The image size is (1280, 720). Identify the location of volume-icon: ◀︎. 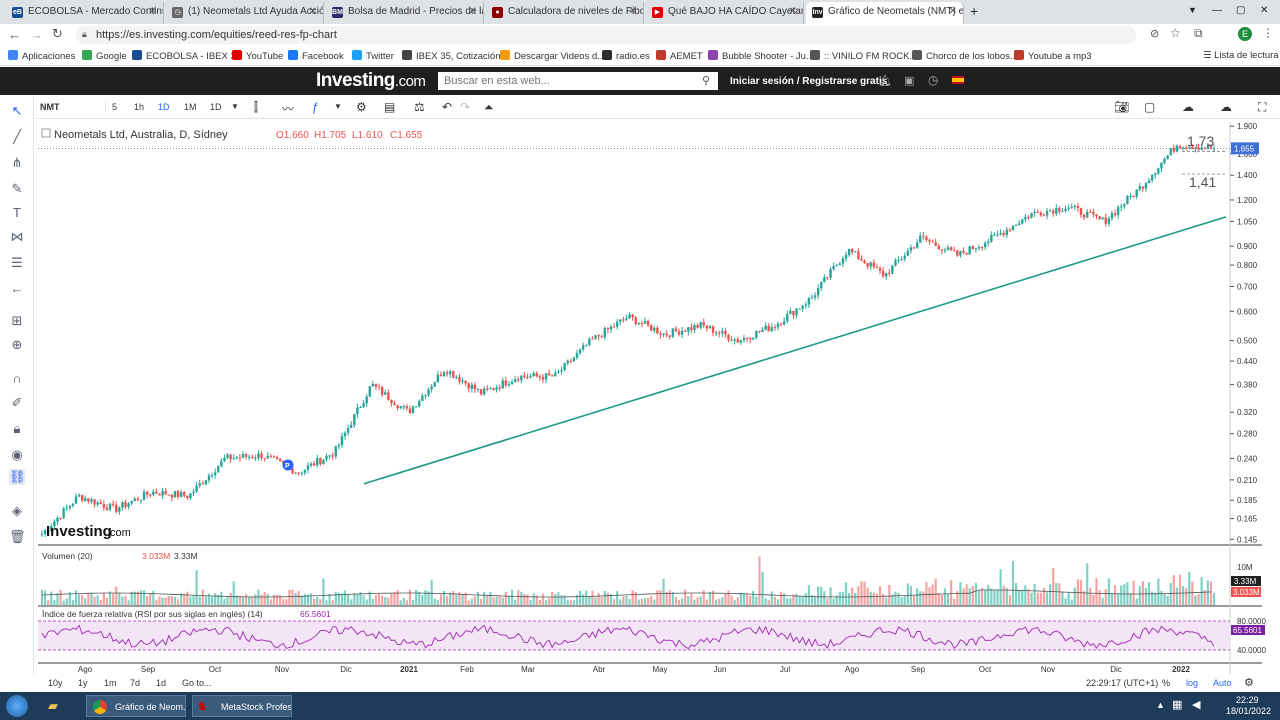
(1196, 704).